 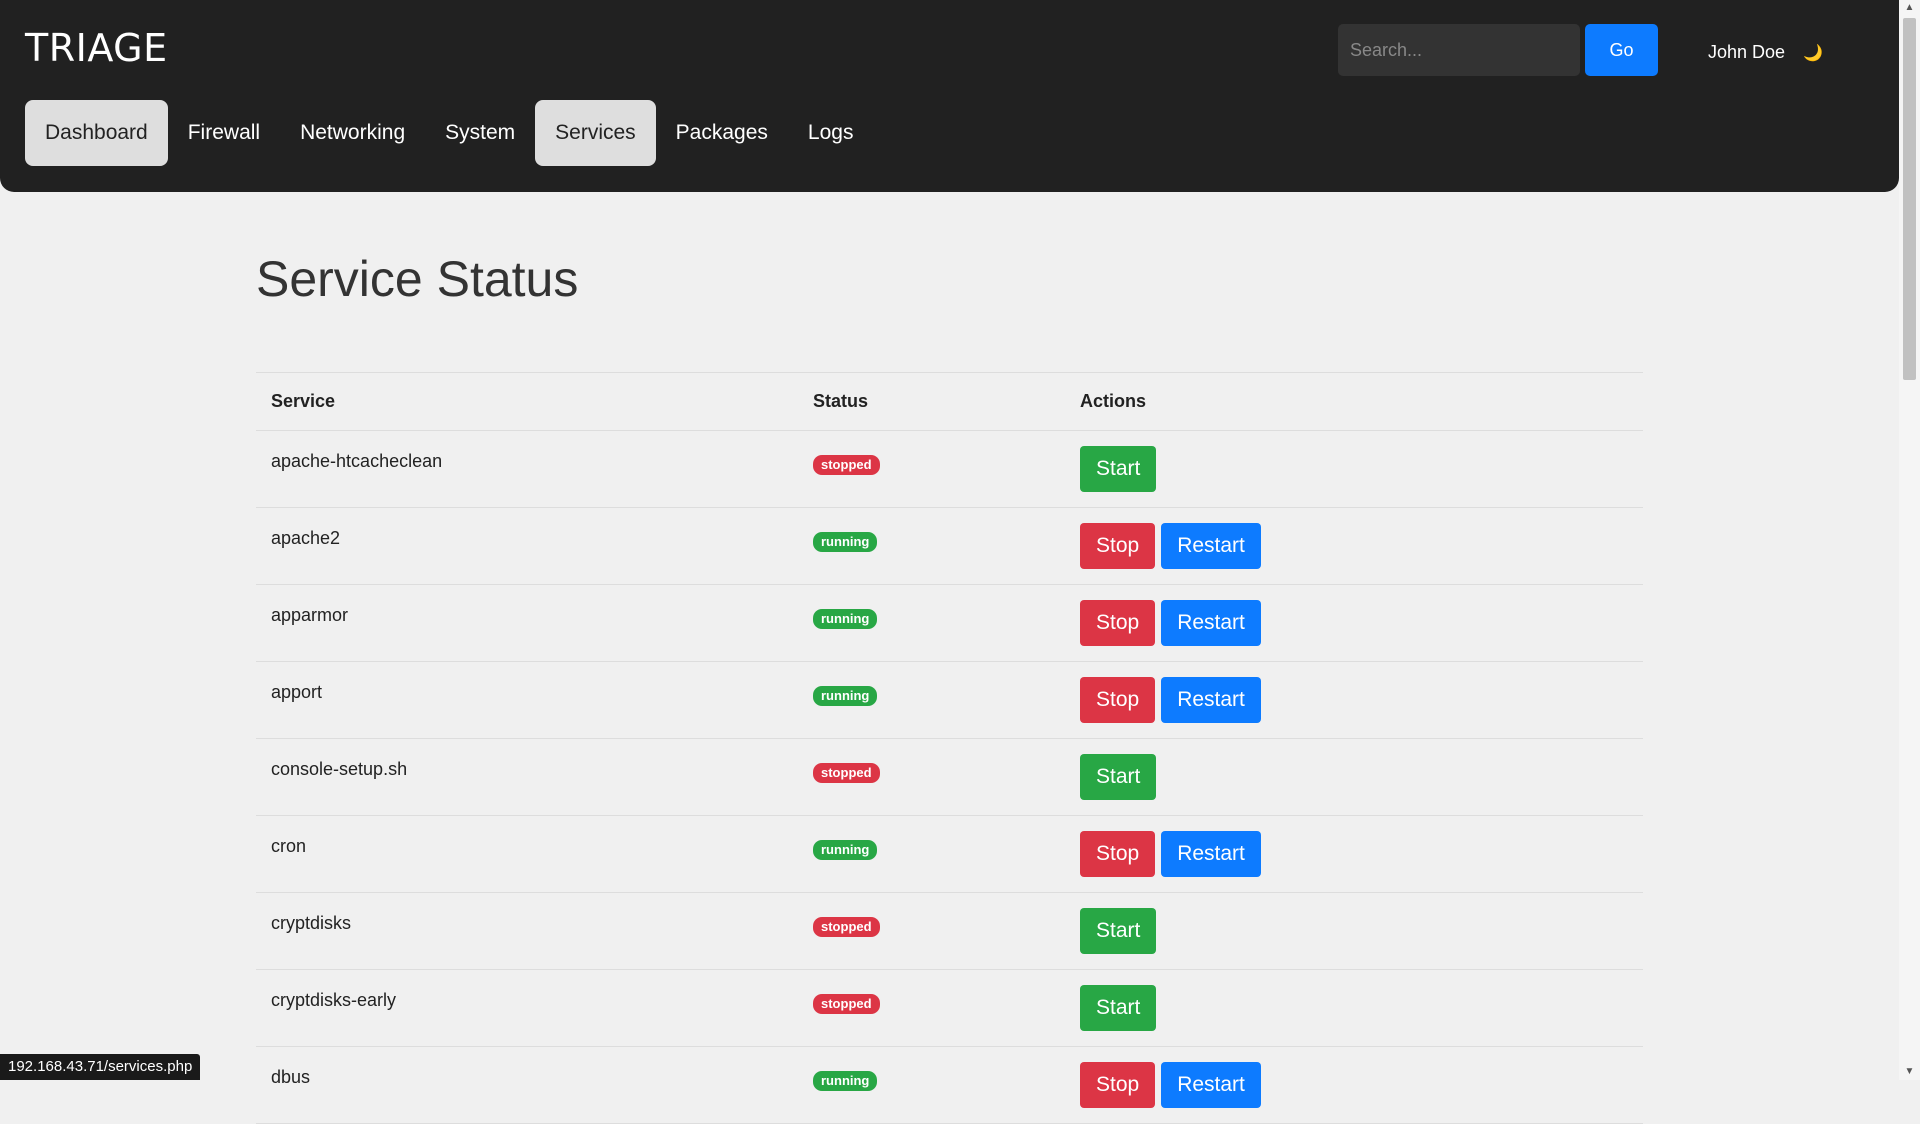 What do you see at coordinates (1909, 8) in the screenshot?
I see `scroll-up-arrow-icon: ▲` at bounding box center [1909, 8].